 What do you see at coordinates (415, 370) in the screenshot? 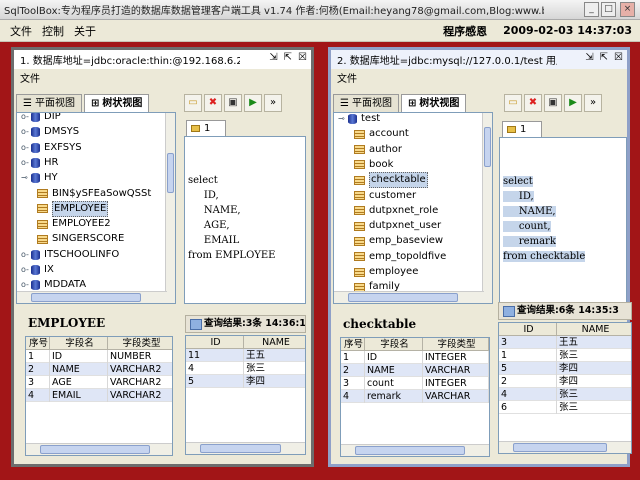
I see `fields-row: 2 NAME VARCHAR` at bounding box center [415, 370].